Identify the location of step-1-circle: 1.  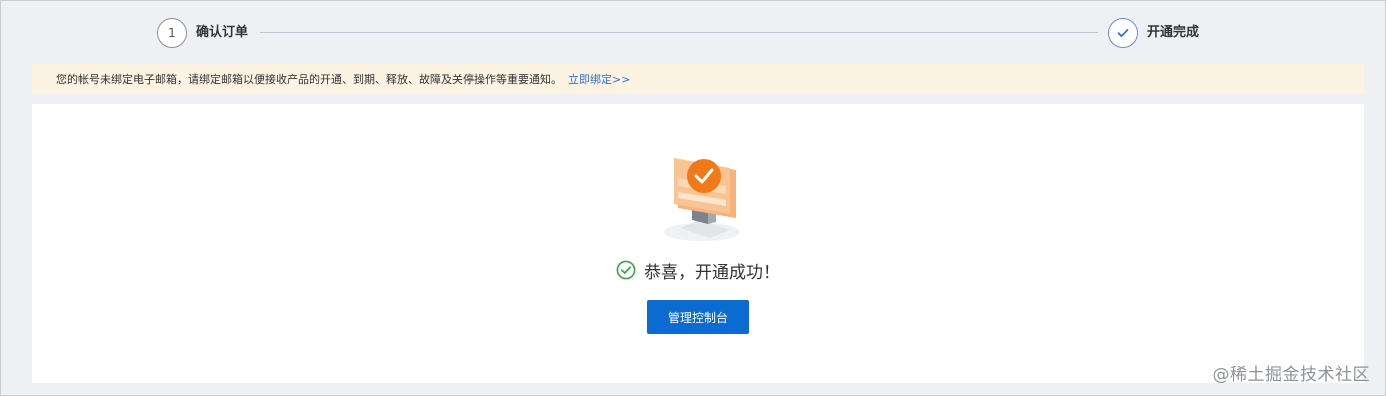
(172, 33).